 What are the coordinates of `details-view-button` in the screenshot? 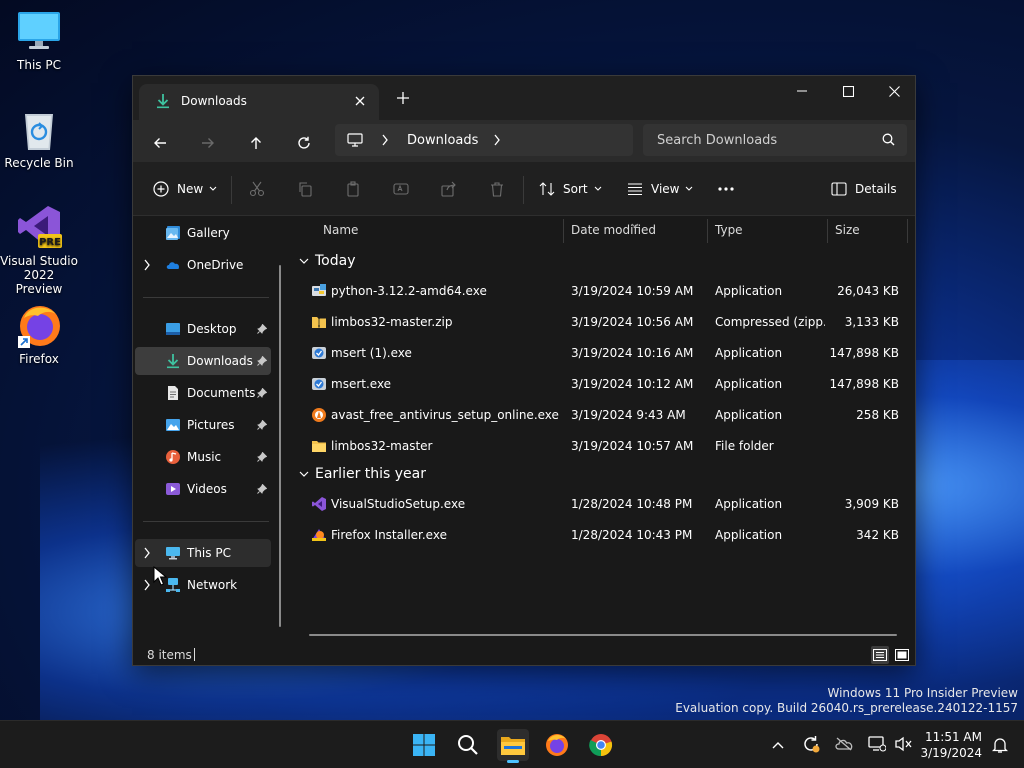 It's located at (880, 655).